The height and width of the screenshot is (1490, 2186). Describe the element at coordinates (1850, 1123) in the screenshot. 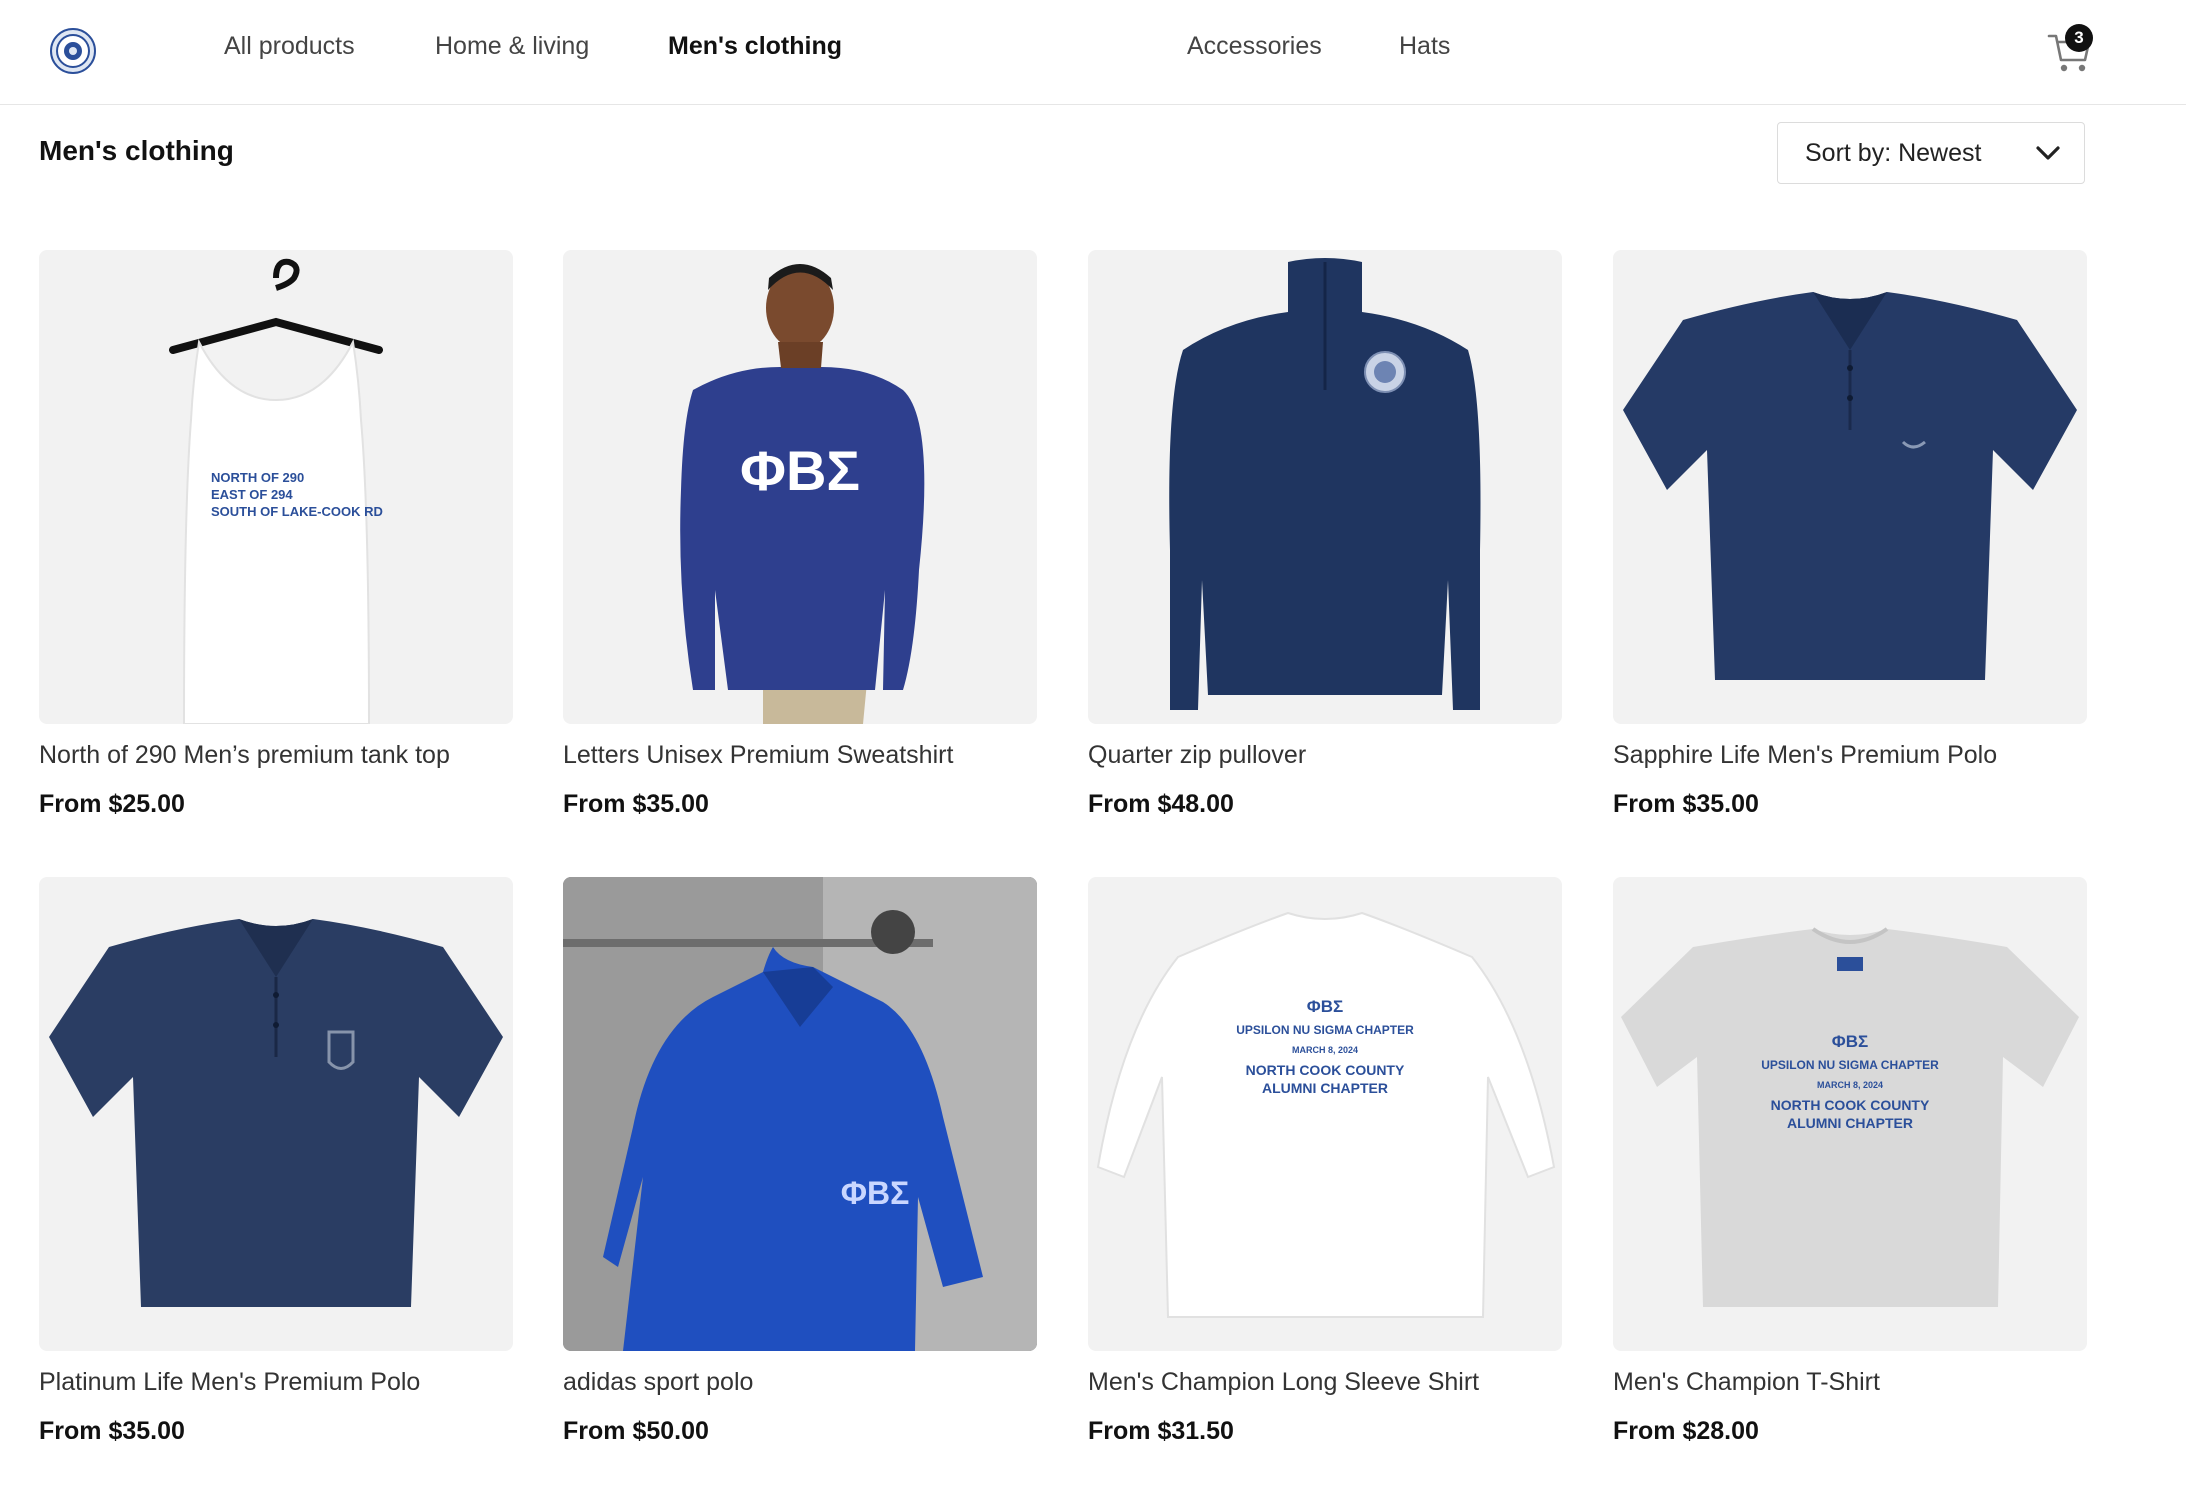

I see `tshirt-print-alumni: ALUMNI CHAPTER` at that location.